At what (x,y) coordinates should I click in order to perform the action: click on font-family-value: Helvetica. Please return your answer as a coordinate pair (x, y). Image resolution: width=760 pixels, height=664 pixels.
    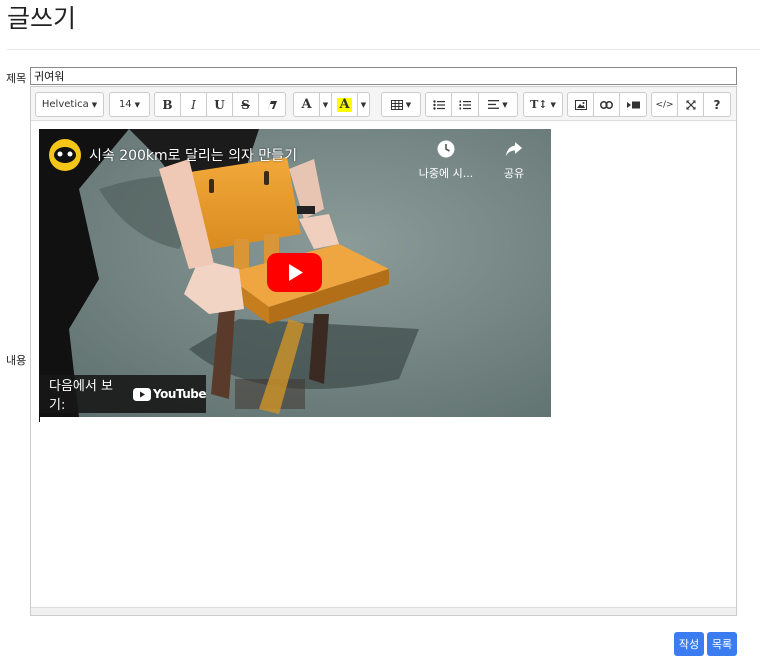
    Looking at the image, I should click on (65, 104).